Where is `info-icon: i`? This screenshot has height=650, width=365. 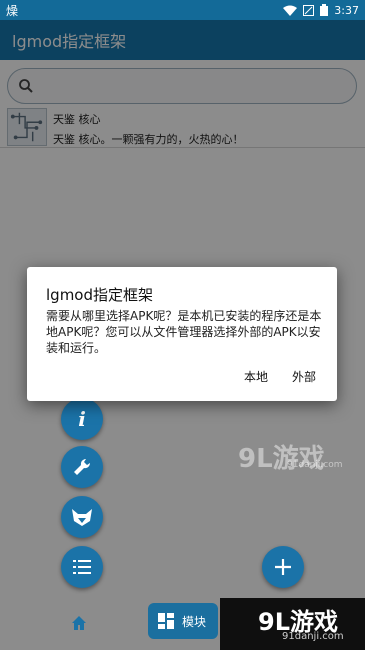 info-icon: i is located at coordinates (82, 419).